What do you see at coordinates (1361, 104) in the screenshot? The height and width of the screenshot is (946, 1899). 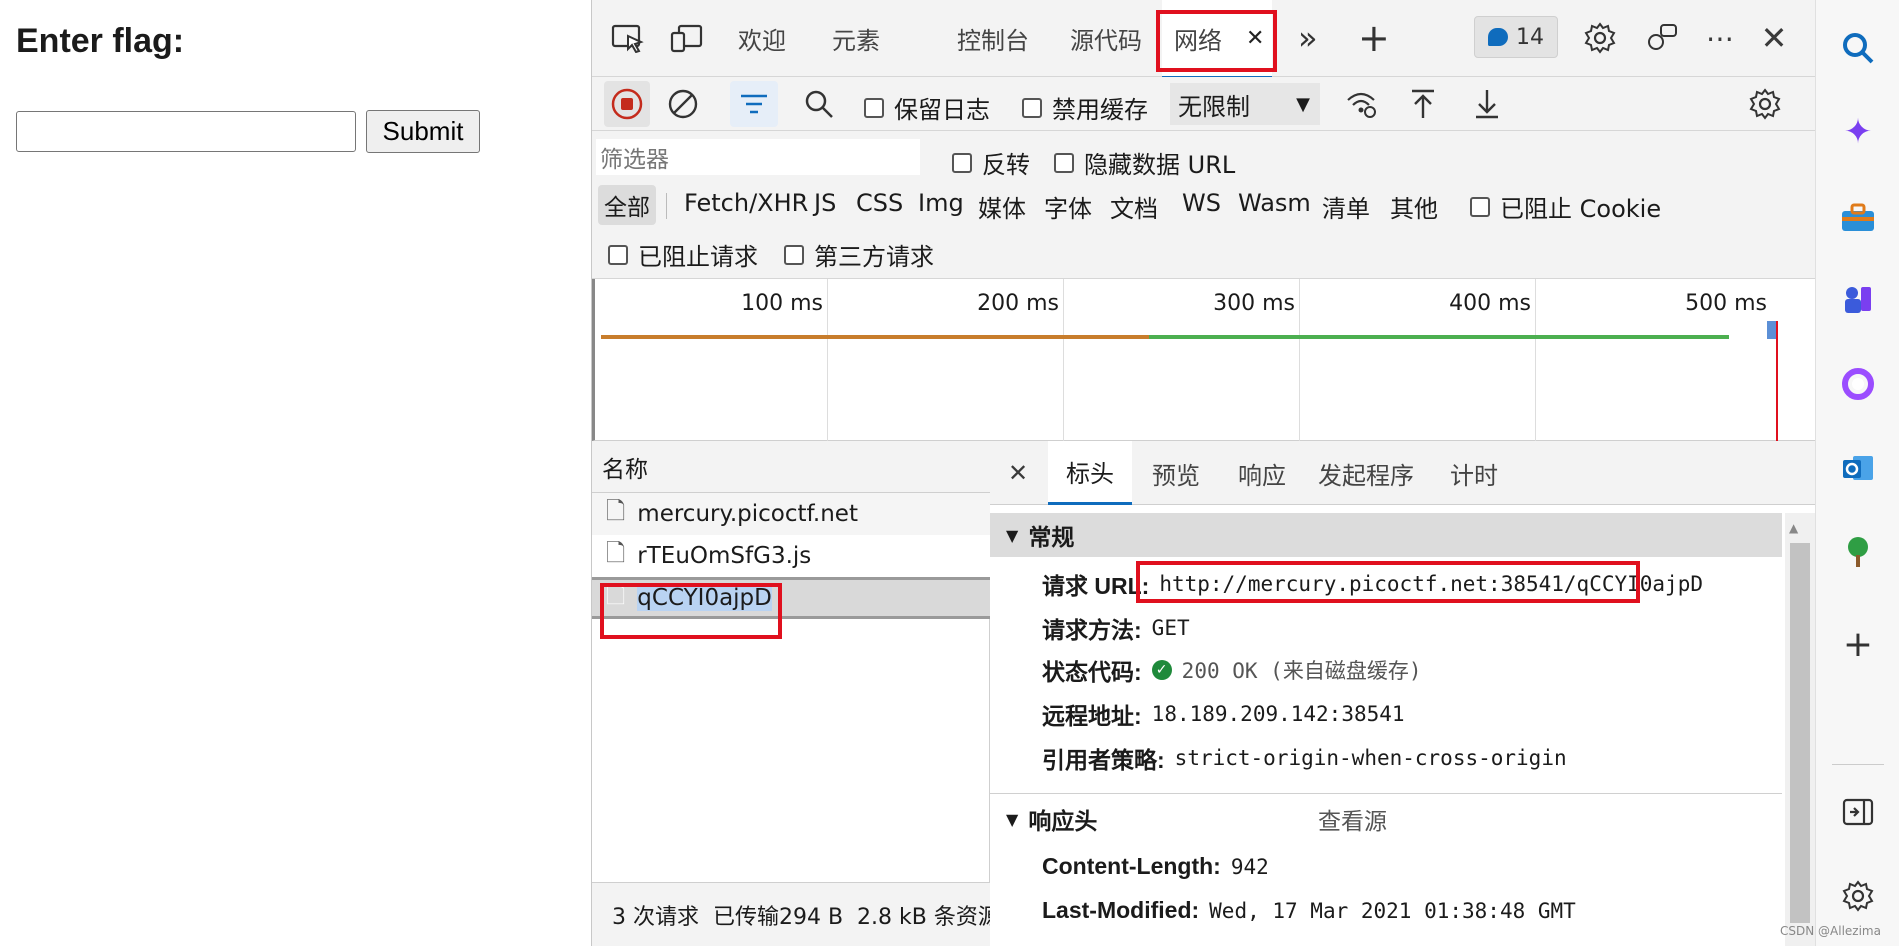 I see `network-conditions-icon` at bounding box center [1361, 104].